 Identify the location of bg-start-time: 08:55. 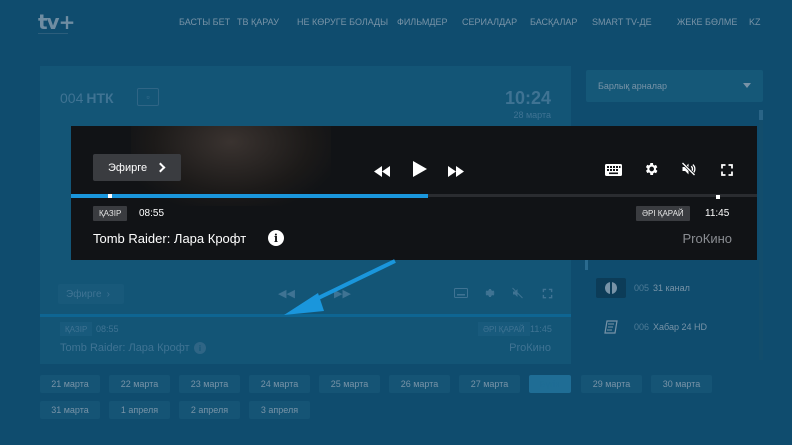
(107, 329).